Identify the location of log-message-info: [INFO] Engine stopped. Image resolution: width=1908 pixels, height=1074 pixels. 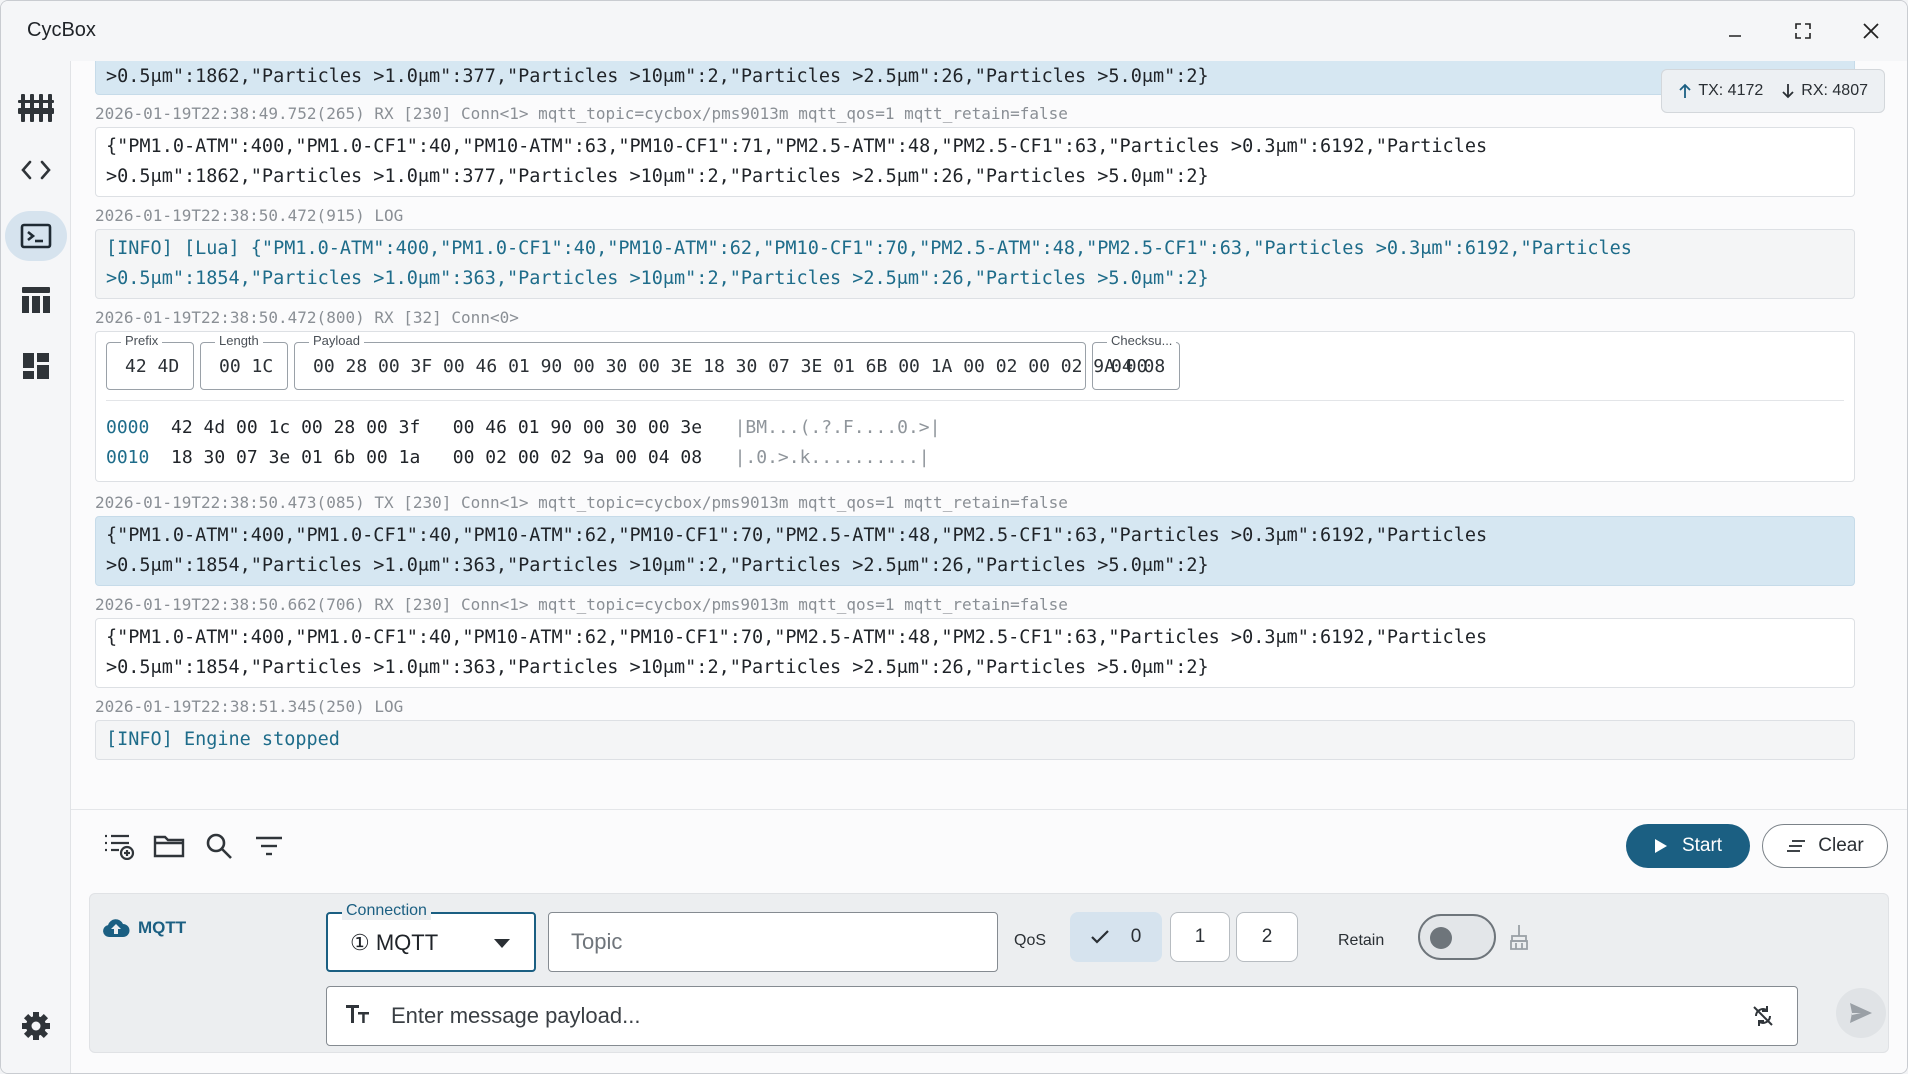
(975, 740).